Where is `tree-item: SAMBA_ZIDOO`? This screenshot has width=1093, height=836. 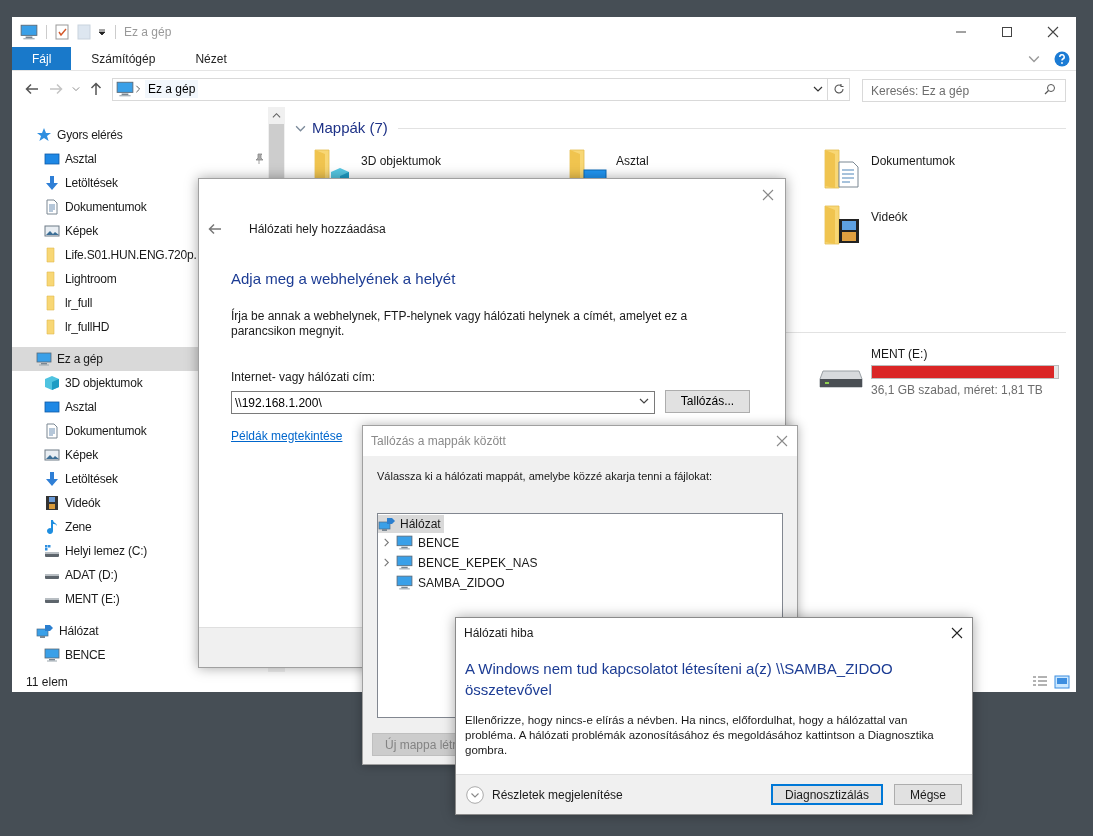
tree-item: SAMBA_ZIDOO is located at coordinates (452, 582).